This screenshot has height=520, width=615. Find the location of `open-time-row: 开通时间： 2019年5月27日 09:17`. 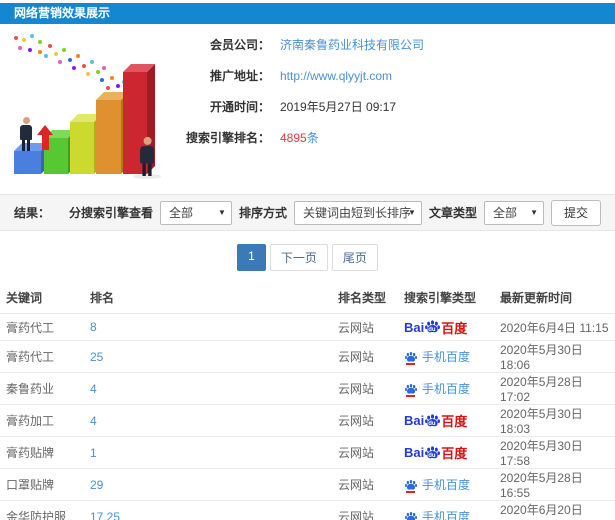

open-time-row: 开通时间： 2019年5月27日 09:17 is located at coordinates (301, 106).